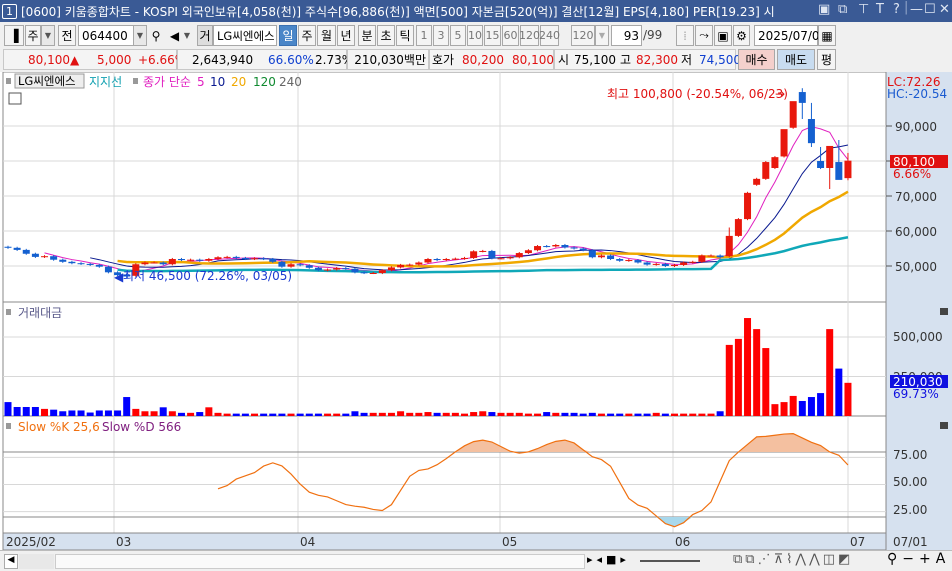 The width and height of the screenshot is (952, 571). Describe the element at coordinates (67, 35) in the screenshot. I see `prev-button: 전` at that location.